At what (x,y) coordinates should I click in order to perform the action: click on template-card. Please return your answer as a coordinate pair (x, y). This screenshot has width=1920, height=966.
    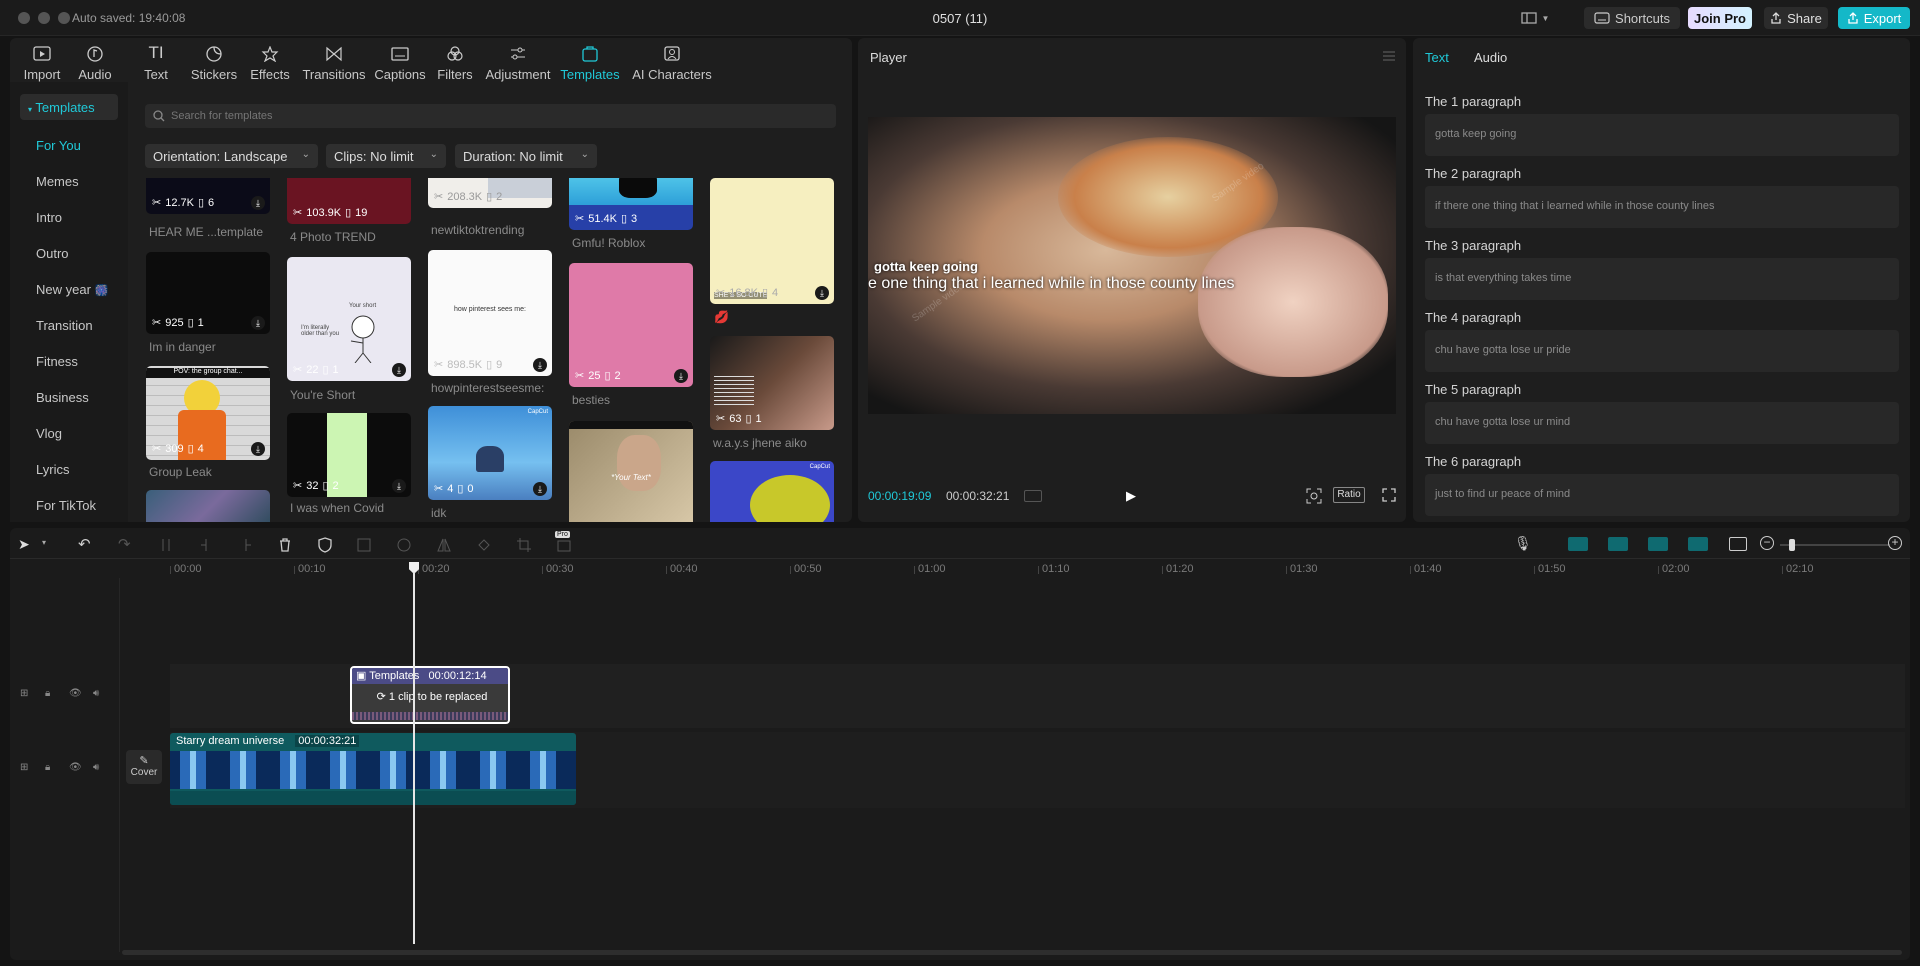
    Looking at the image, I should click on (208, 506).